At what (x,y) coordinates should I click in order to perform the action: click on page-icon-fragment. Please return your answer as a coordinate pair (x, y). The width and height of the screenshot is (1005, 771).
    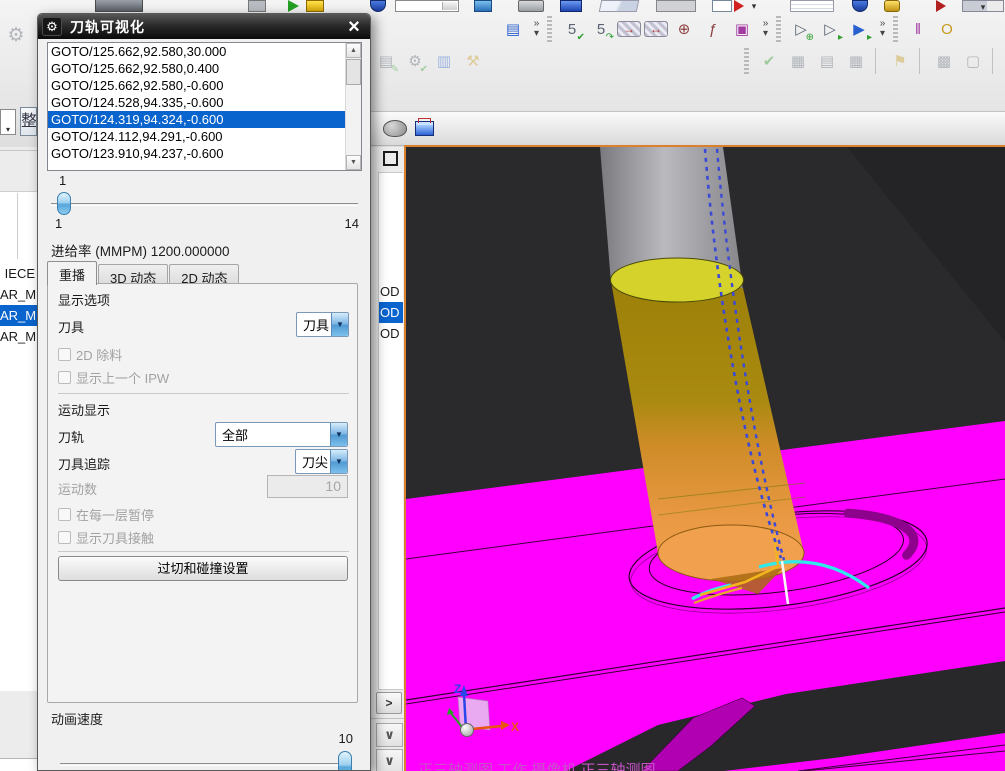
    Looking at the image, I should click on (722, 6).